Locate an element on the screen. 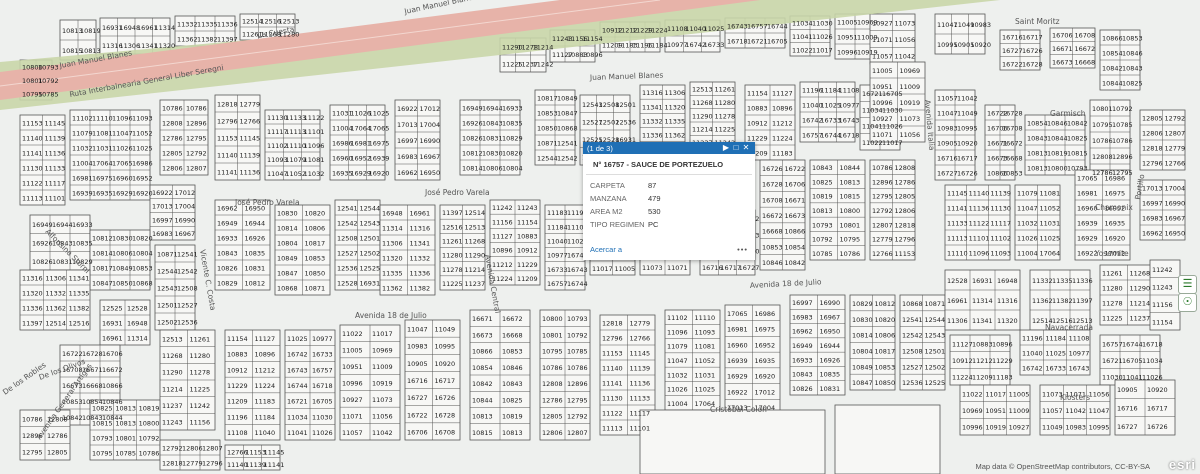 This screenshot has width=1200, height=474. lot-number: 11026 is located at coordinates (322, 433).